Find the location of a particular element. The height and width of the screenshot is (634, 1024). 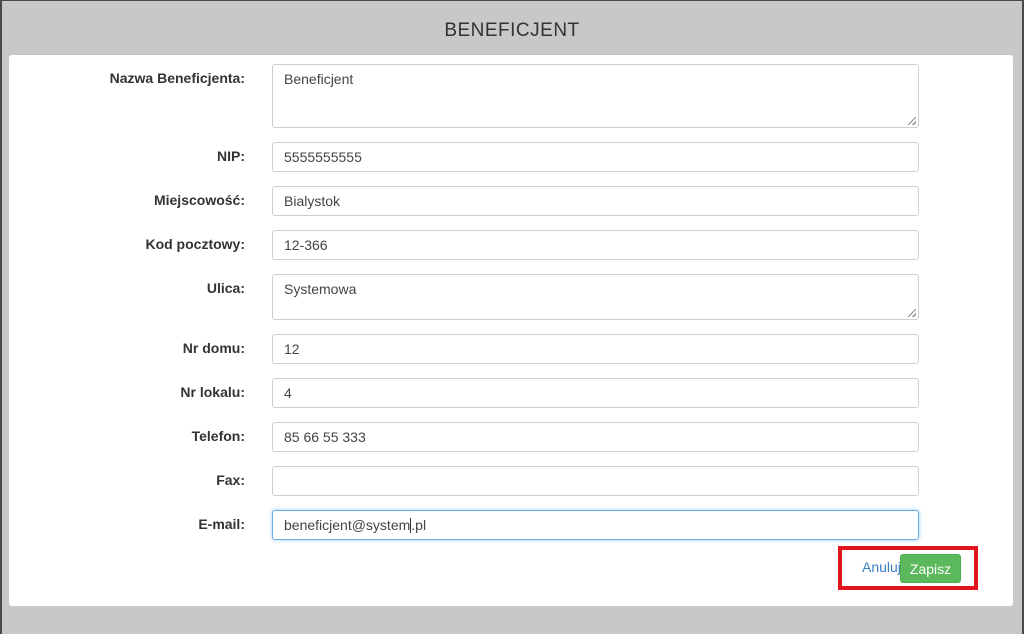

nr-domu-input: 12 is located at coordinates (595, 349).